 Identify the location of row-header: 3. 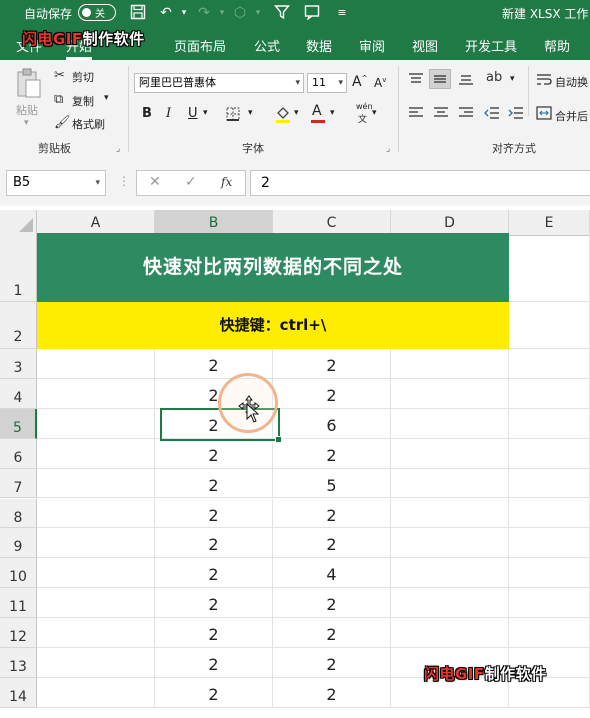
(18, 364).